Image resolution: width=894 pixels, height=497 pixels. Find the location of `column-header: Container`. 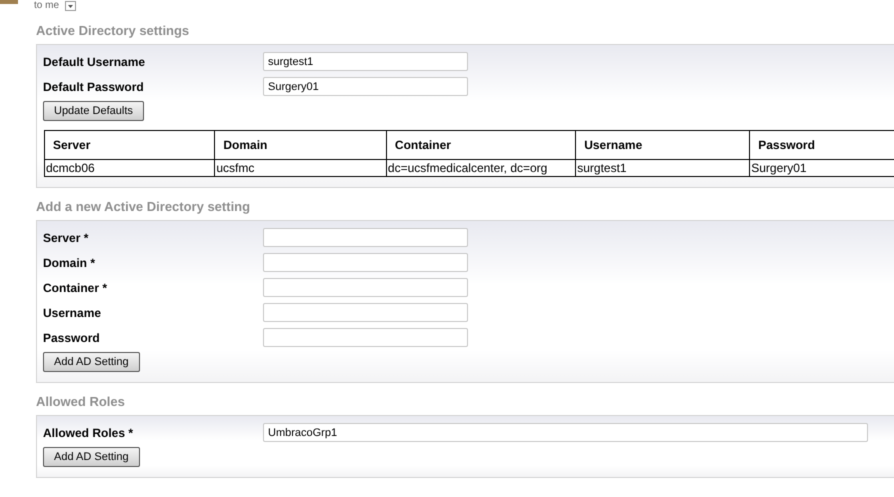

column-header: Container is located at coordinates (481, 145).